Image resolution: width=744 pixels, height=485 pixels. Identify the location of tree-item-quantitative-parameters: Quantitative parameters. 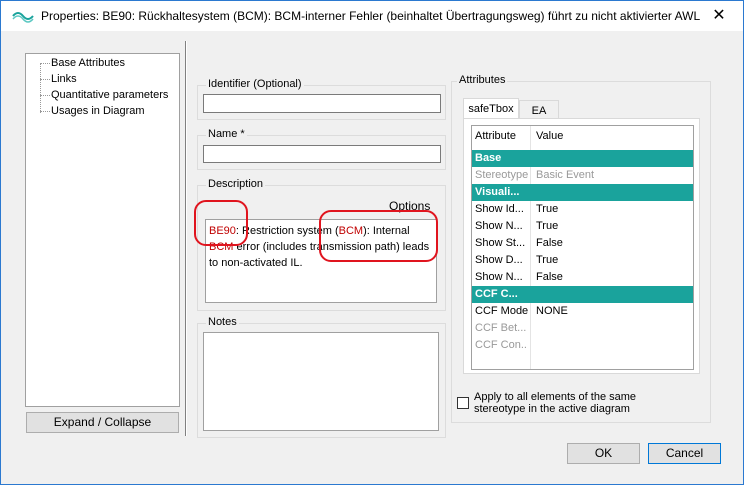
(109, 95).